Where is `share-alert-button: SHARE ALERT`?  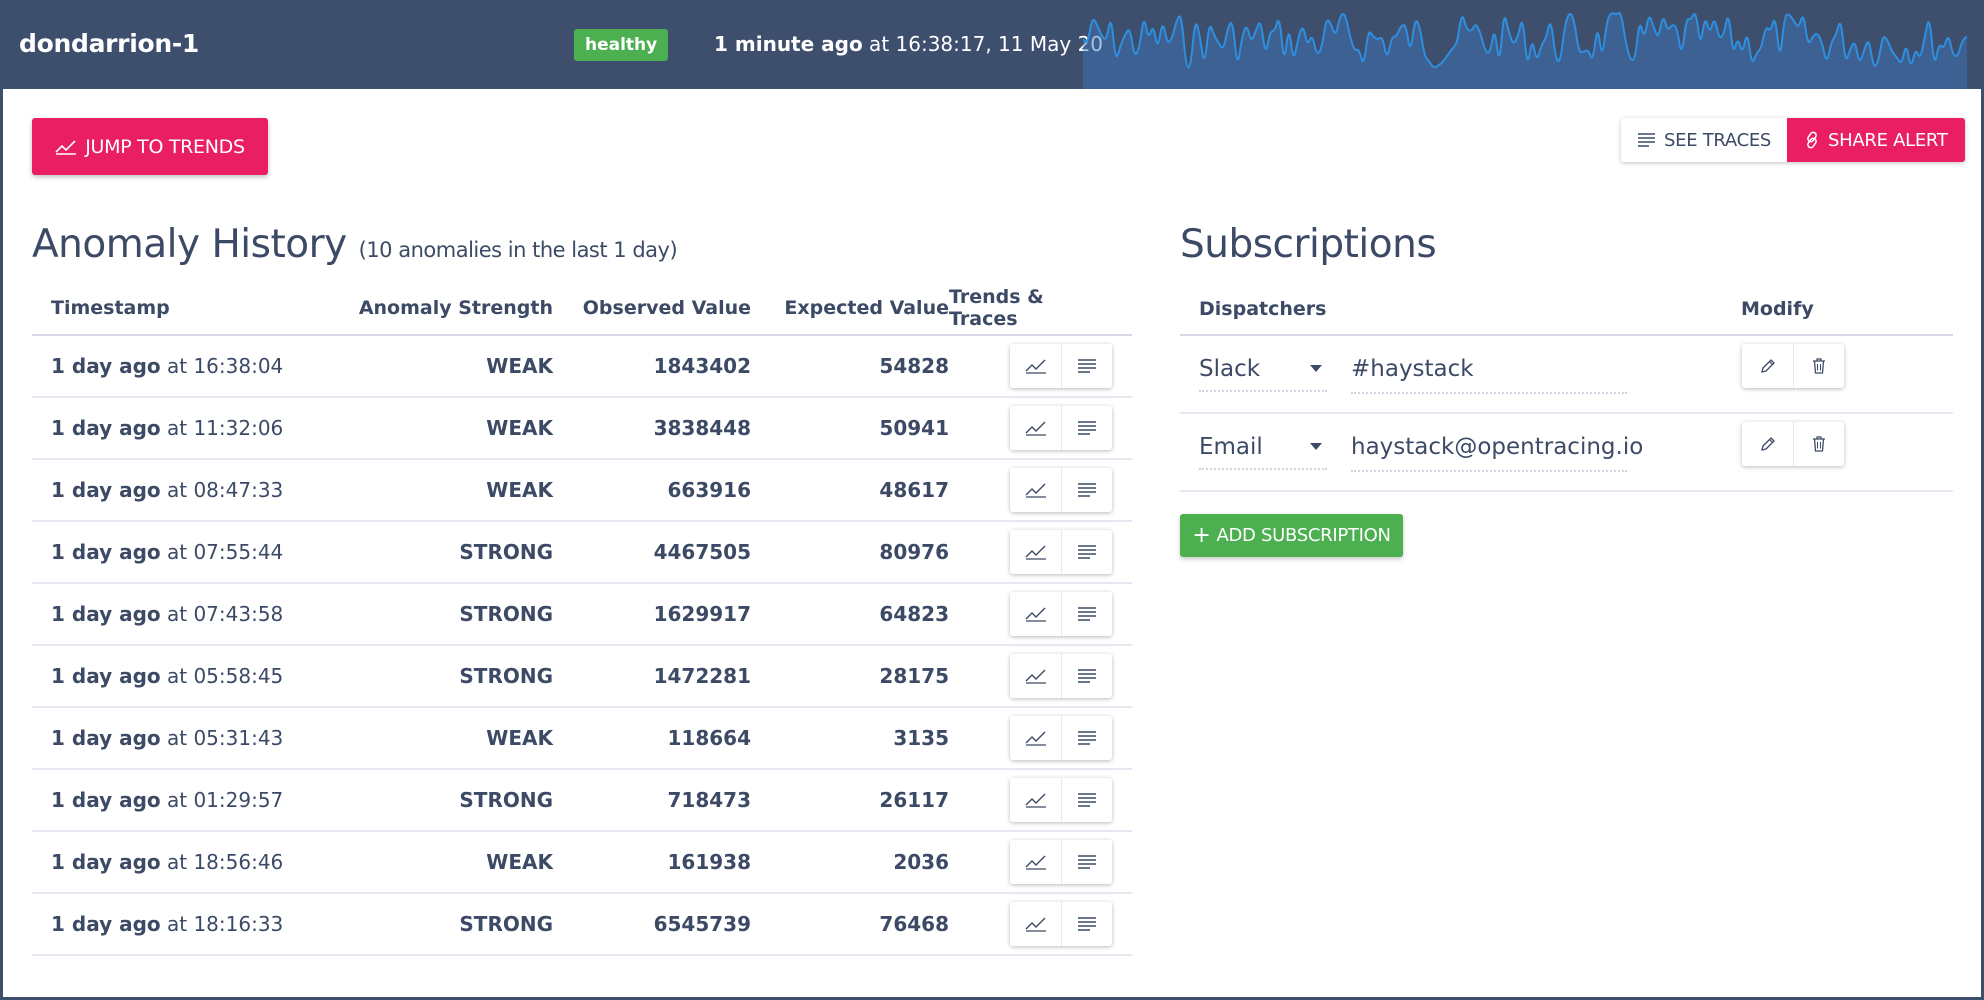 share-alert-button: SHARE ALERT is located at coordinates (1876, 140).